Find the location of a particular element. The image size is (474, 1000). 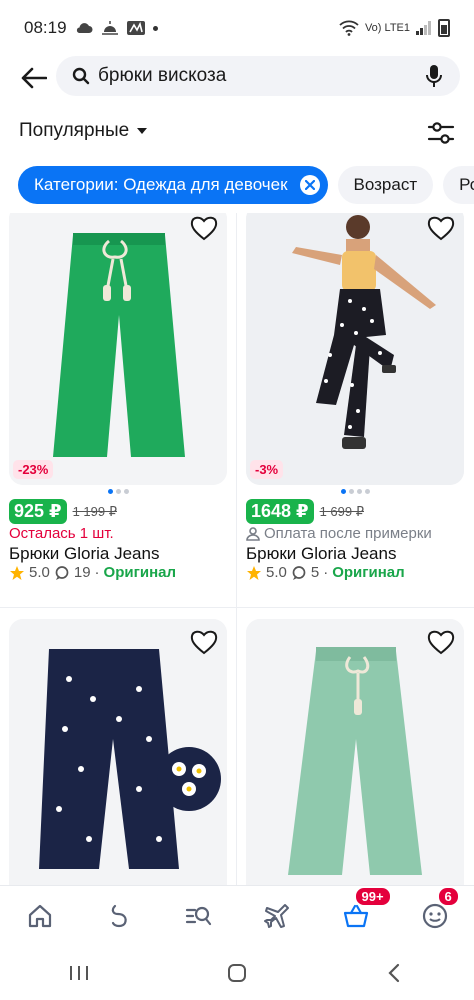

home-system-button is located at coordinates (237, 973).